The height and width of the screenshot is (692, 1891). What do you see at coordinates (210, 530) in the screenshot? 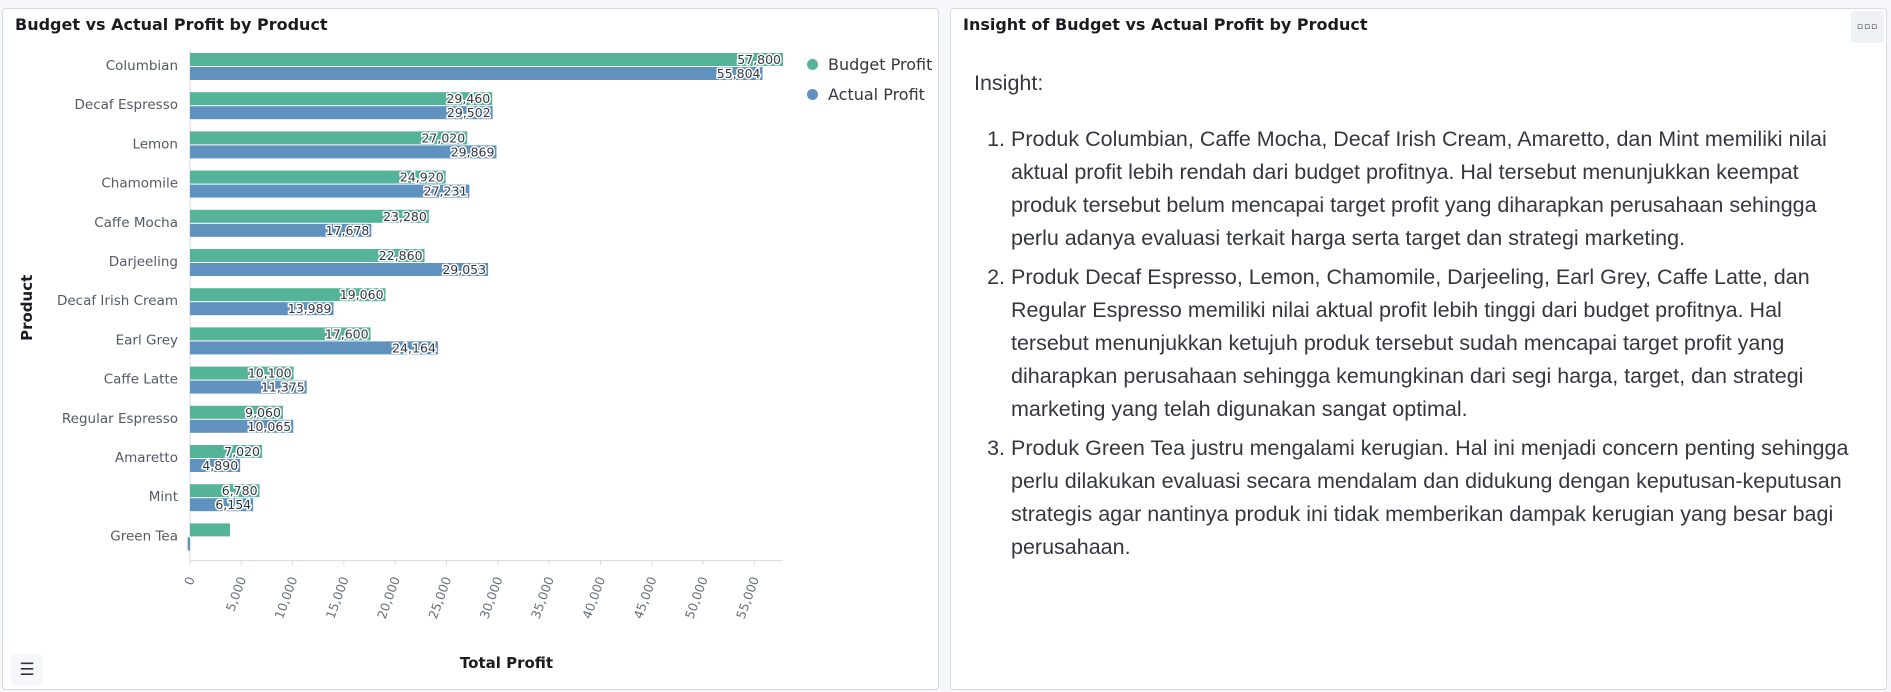
I see `bar-budget-profit-green-tea` at bounding box center [210, 530].